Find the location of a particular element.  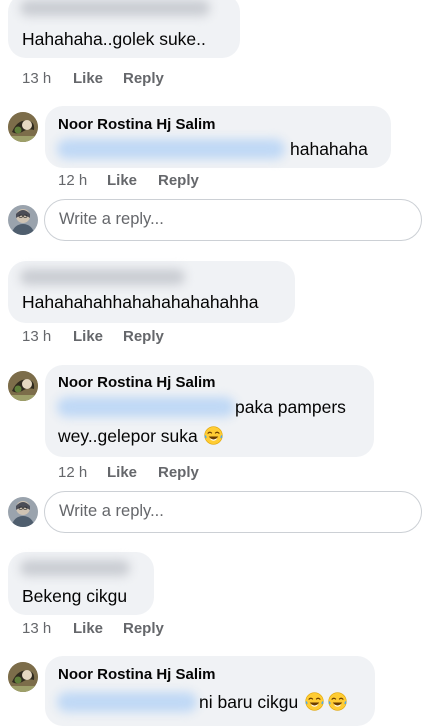

comment-text: Hahahahahhahahahahahahha is located at coordinates (140, 302).